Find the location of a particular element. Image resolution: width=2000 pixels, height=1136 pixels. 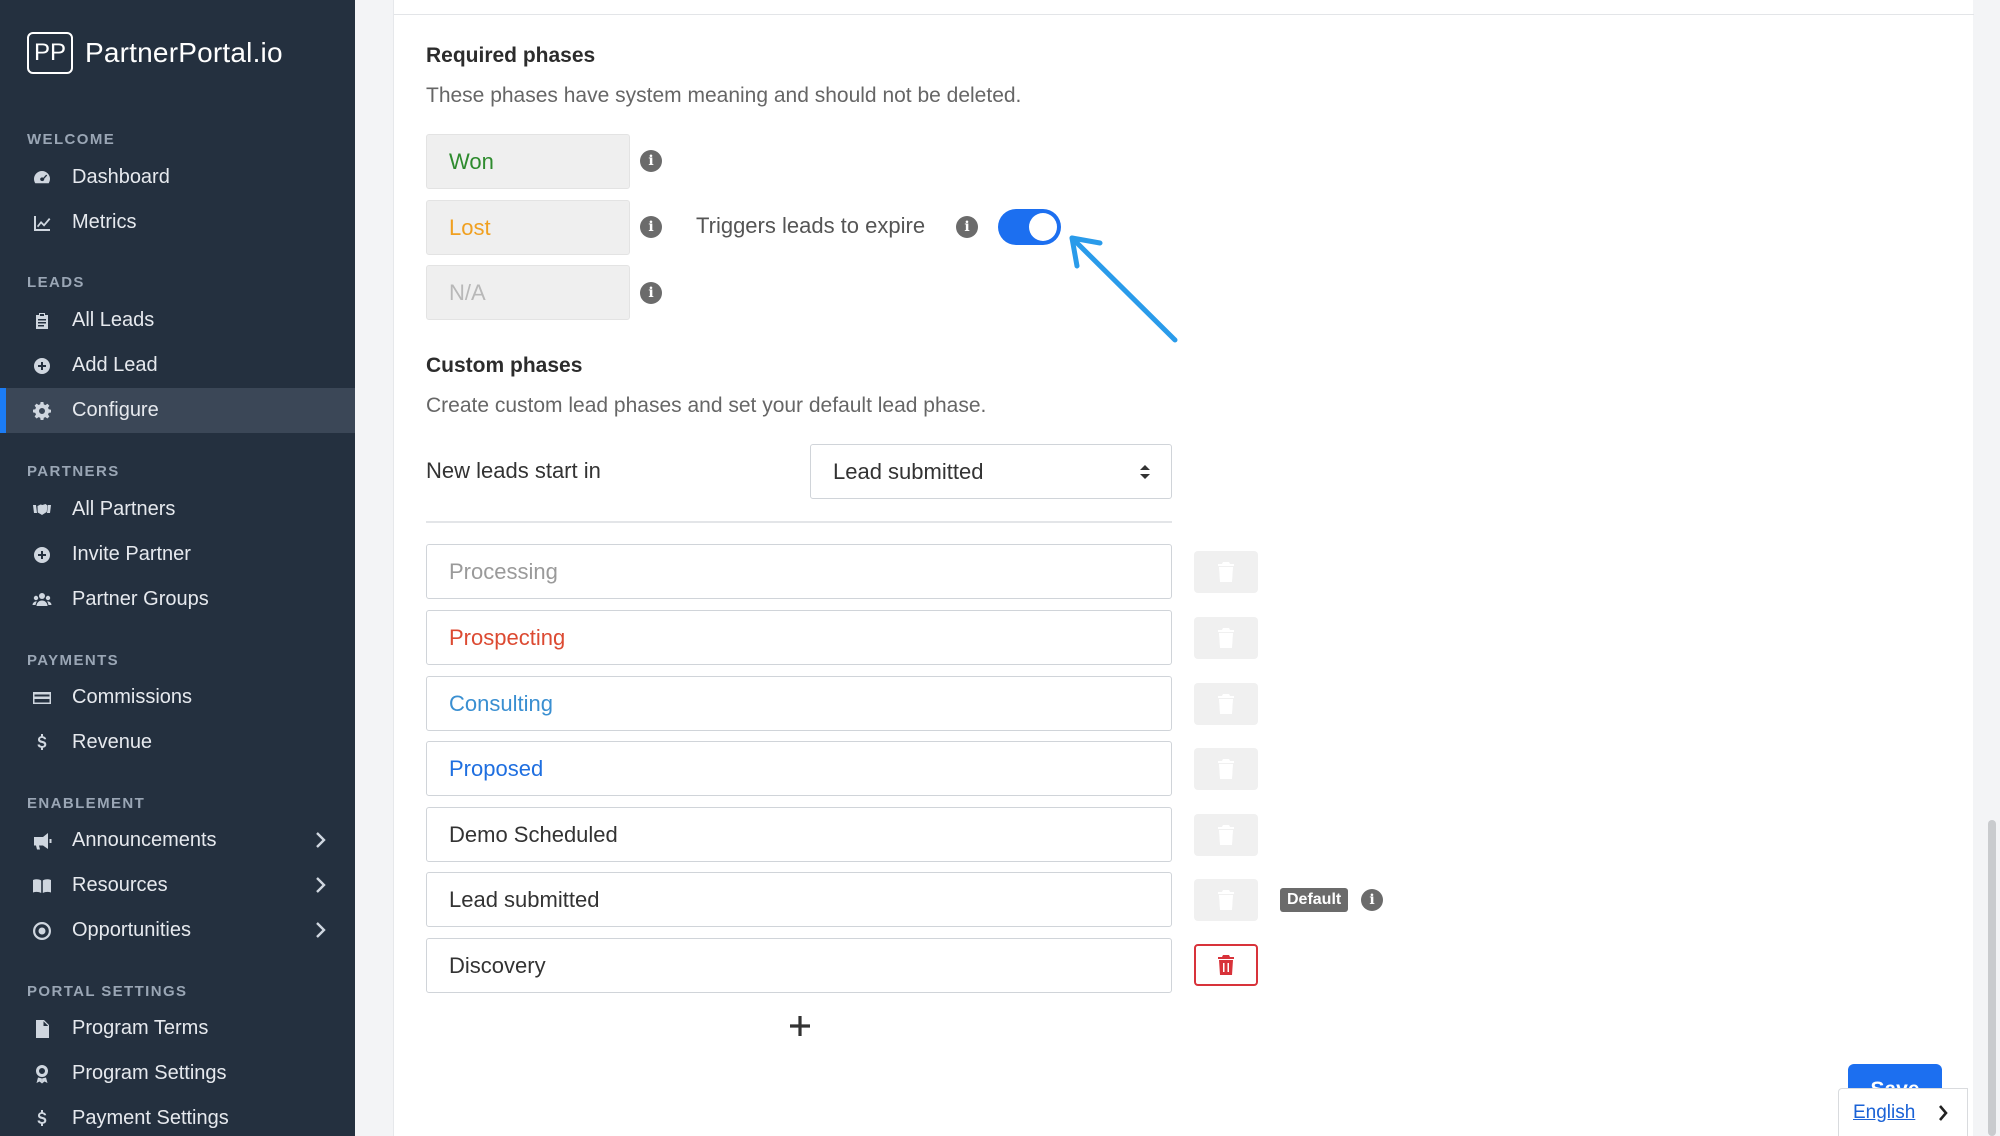

section-label-welcome: WELCOME is located at coordinates (71, 139).